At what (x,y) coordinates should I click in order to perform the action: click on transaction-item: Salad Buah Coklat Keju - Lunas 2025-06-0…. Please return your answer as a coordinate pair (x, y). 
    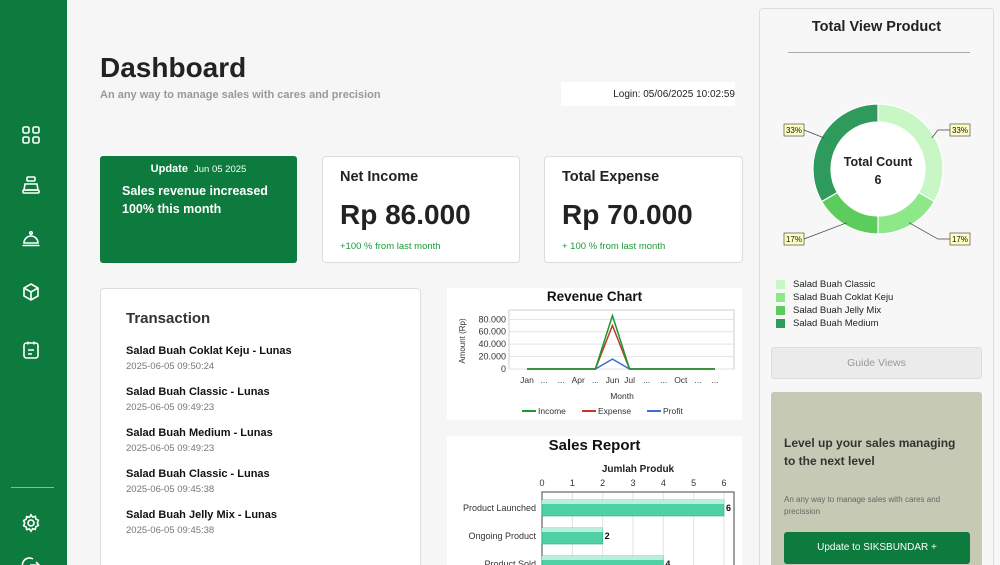
    Looking at the image, I should click on (209, 358).